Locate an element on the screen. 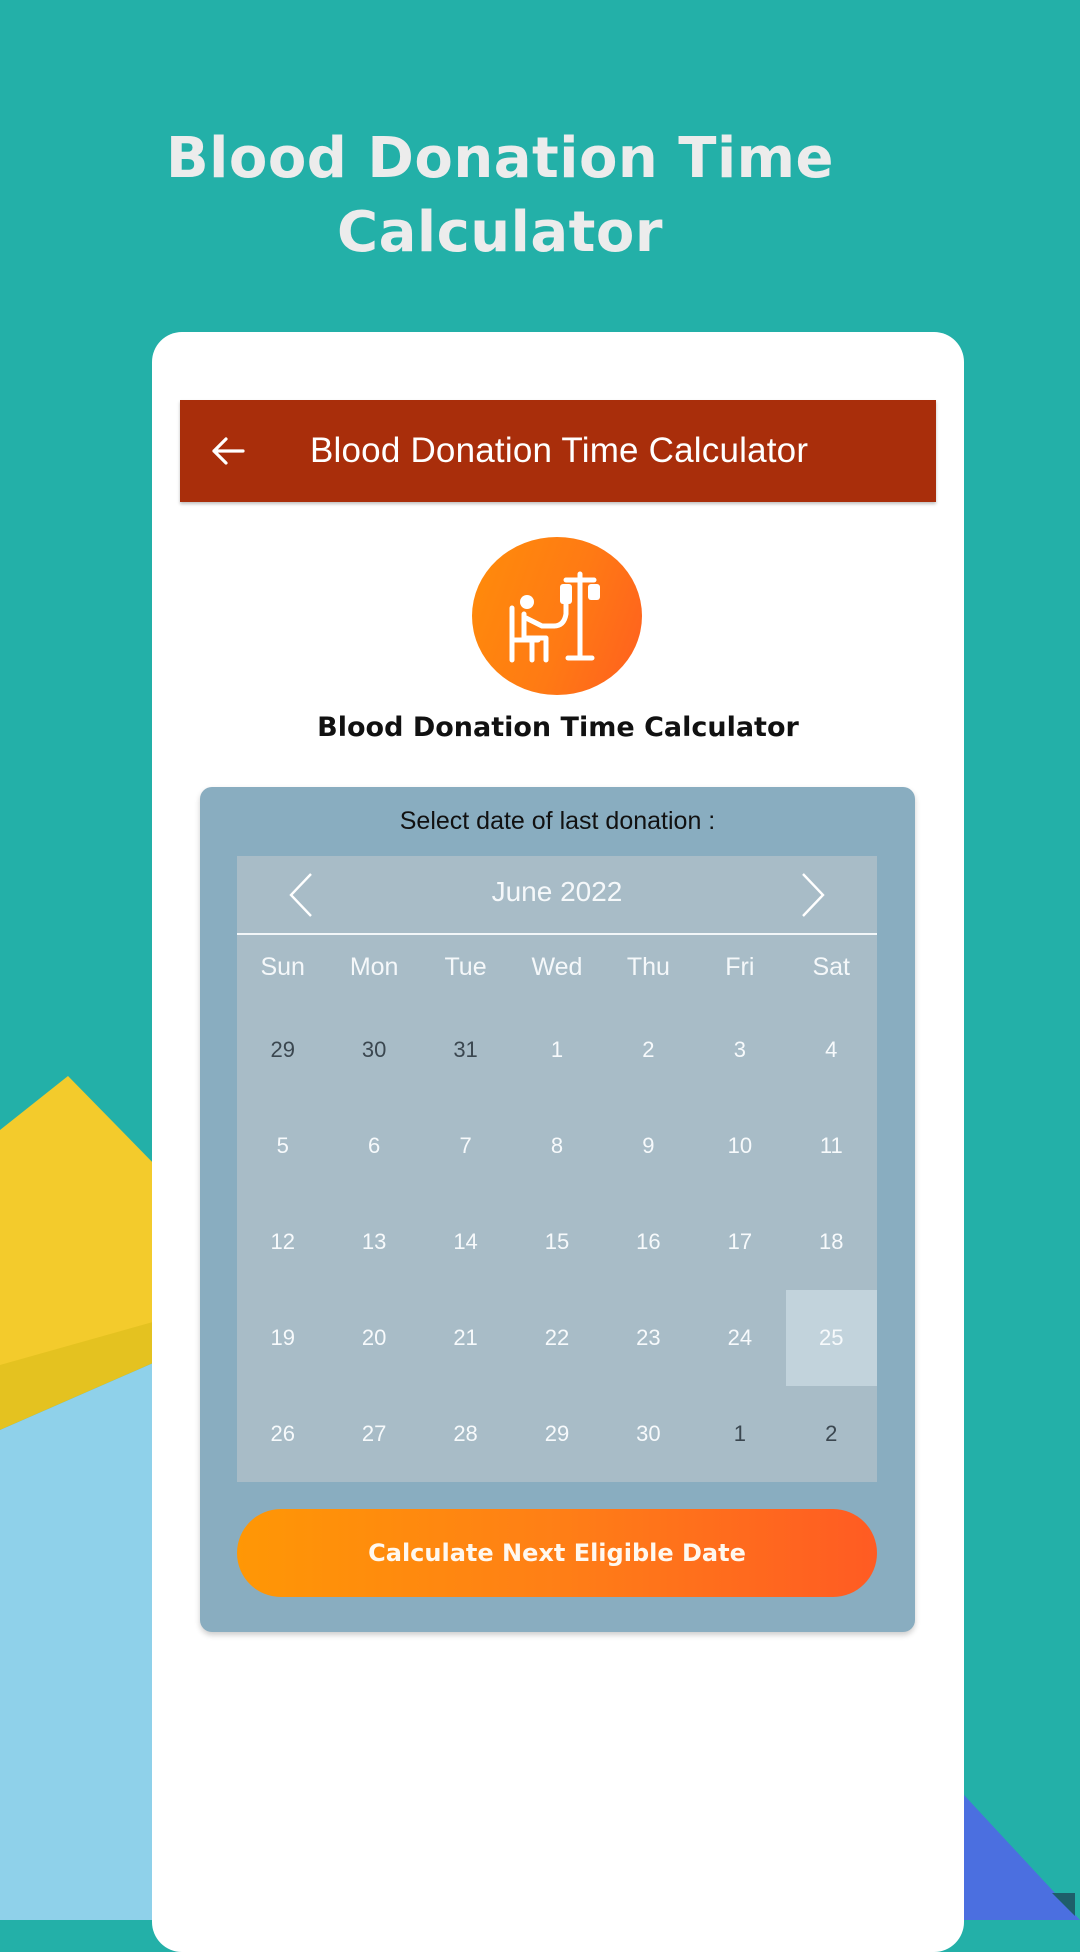 The height and width of the screenshot is (1952, 1080). select-date-label: Select date of last donation : is located at coordinates (557, 821).